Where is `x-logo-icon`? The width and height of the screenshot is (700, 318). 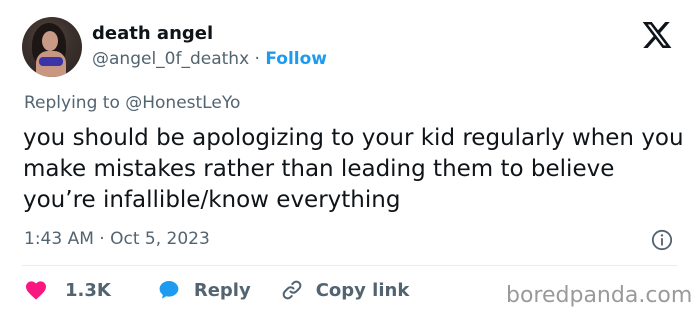
x-logo-icon is located at coordinates (657, 35).